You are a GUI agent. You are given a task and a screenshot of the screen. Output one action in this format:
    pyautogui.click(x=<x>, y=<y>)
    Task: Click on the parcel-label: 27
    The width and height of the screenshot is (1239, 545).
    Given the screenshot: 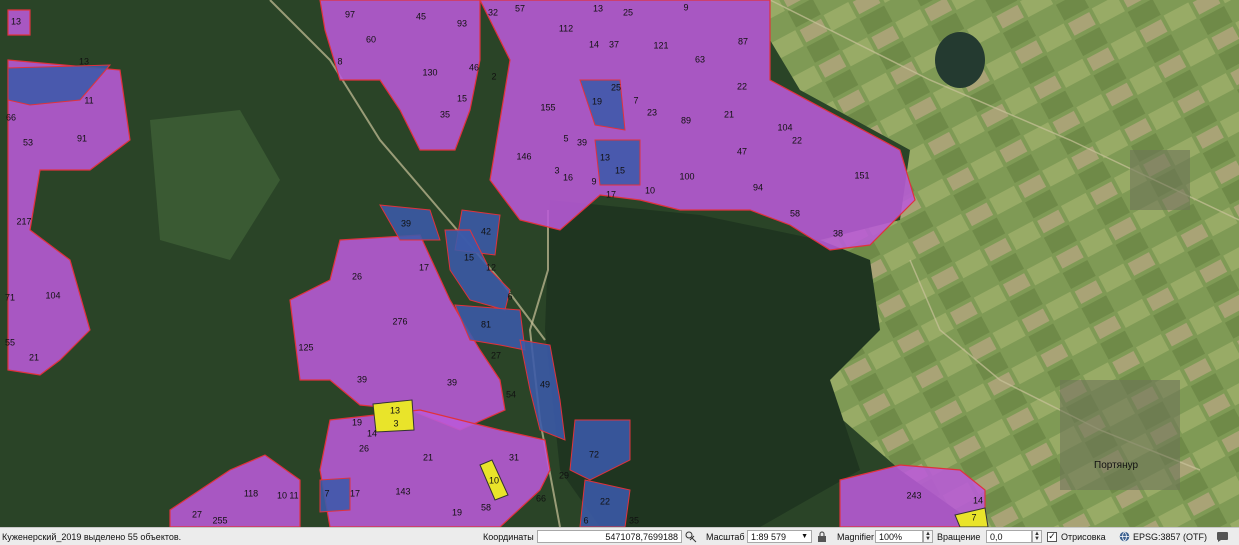 What is the action you would take?
    pyautogui.click(x=496, y=355)
    